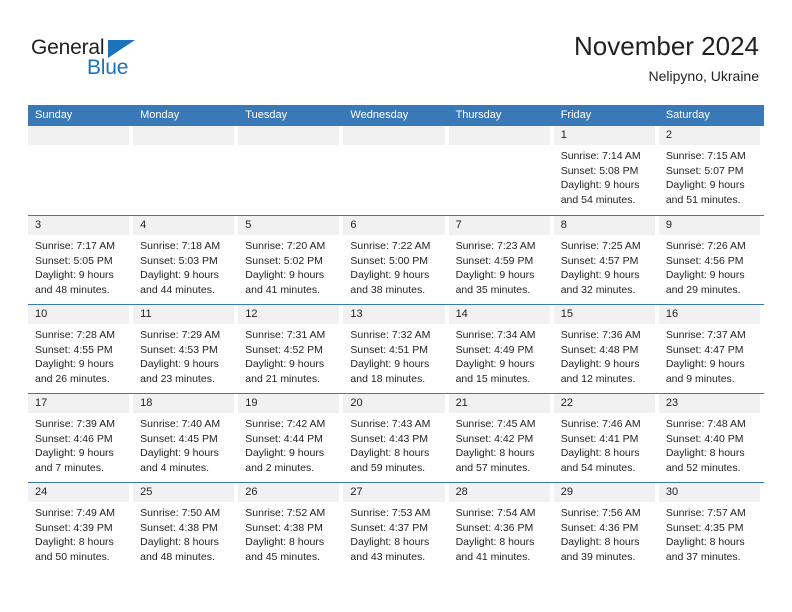  Describe the element at coordinates (598, 467) in the screenshot. I see `daylight-text-line2: and 54 minutes.` at that location.